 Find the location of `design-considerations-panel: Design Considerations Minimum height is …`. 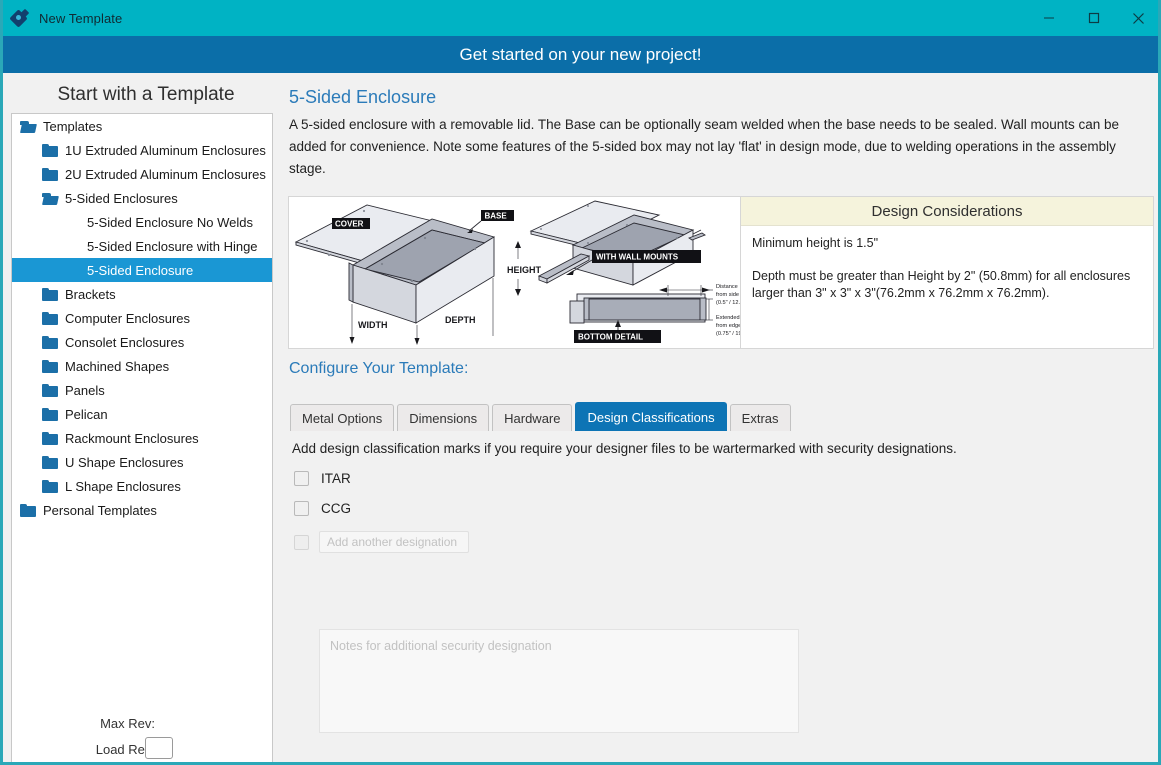

design-considerations-panel: Design Considerations Minimum height is … is located at coordinates (947, 272).